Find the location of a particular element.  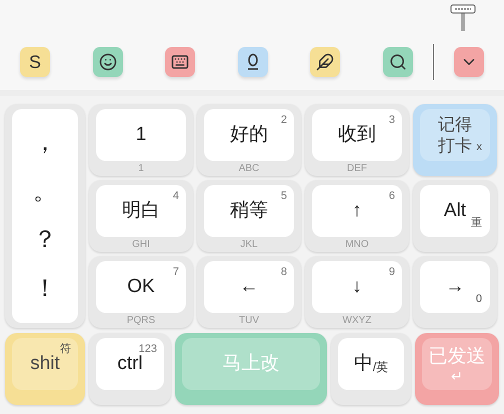

search-icon is located at coordinates (397, 62).